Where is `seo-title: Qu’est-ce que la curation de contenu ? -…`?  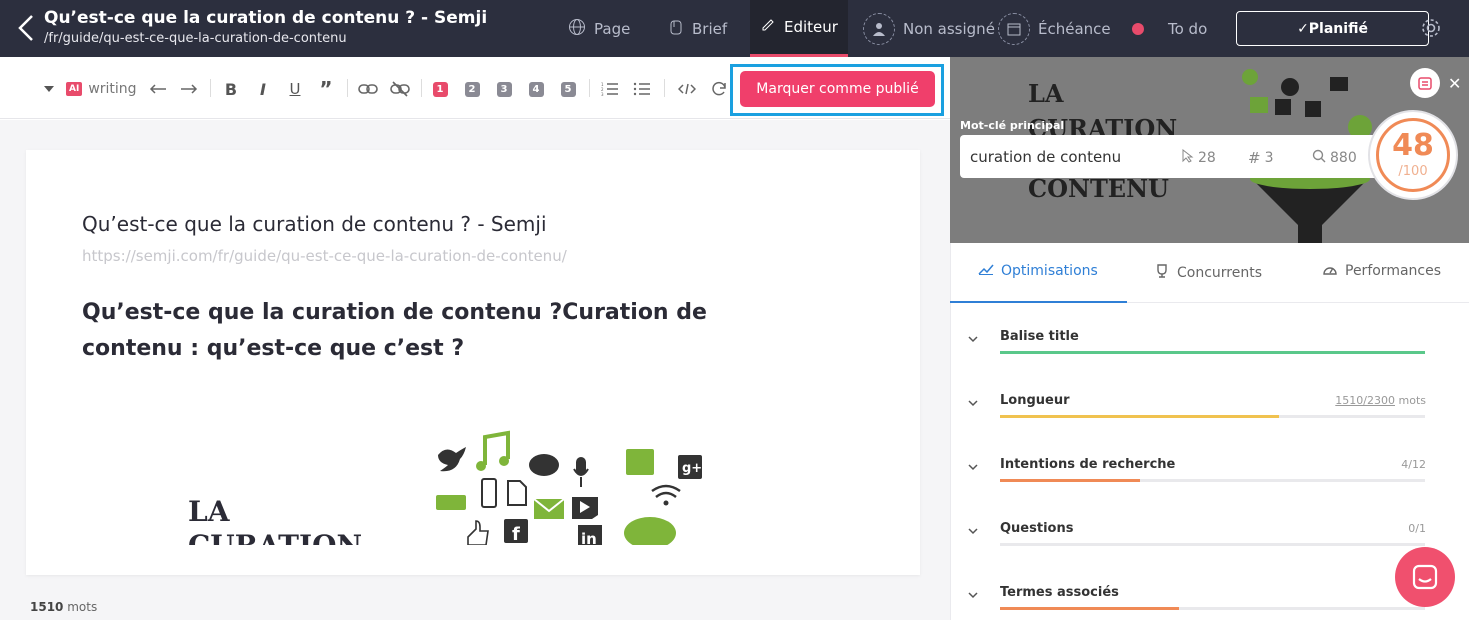 seo-title: Qu’est-ce que la curation de contenu ? -… is located at coordinates (314, 224).